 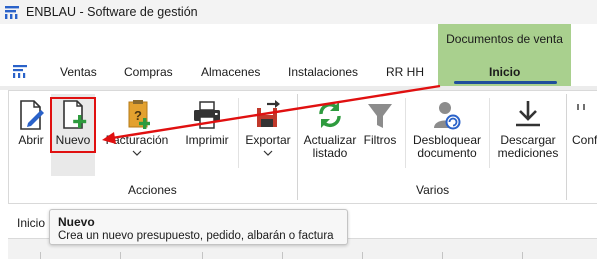 What do you see at coordinates (380, 116) in the screenshot?
I see `filter-icon` at bounding box center [380, 116].